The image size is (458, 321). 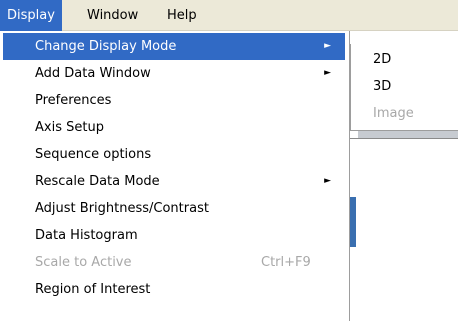 I want to click on change-display-mode-submenu: 2D 3D Image, so click(x=404, y=87).